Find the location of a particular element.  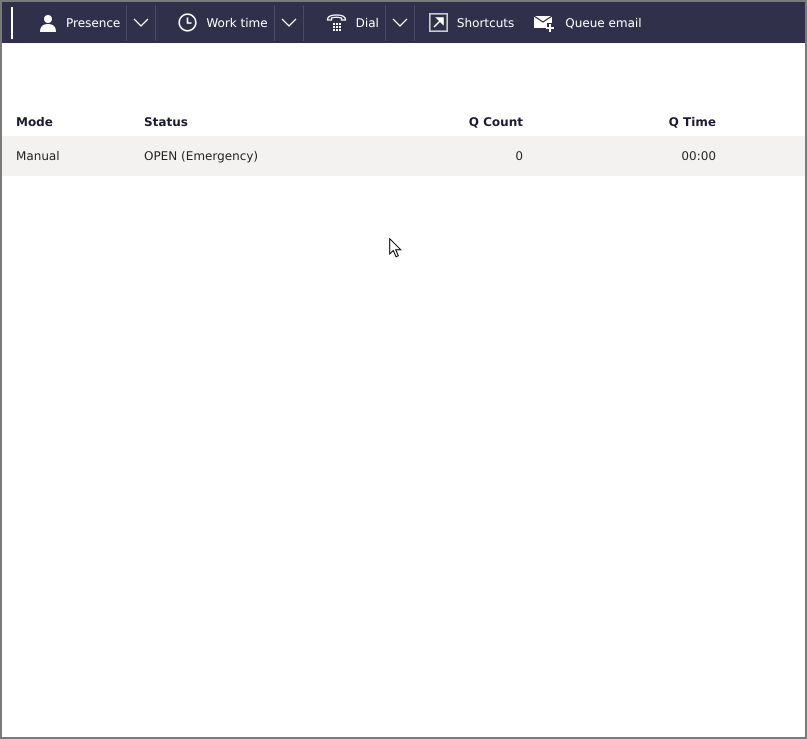

column-header: Status is located at coordinates (166, 122).